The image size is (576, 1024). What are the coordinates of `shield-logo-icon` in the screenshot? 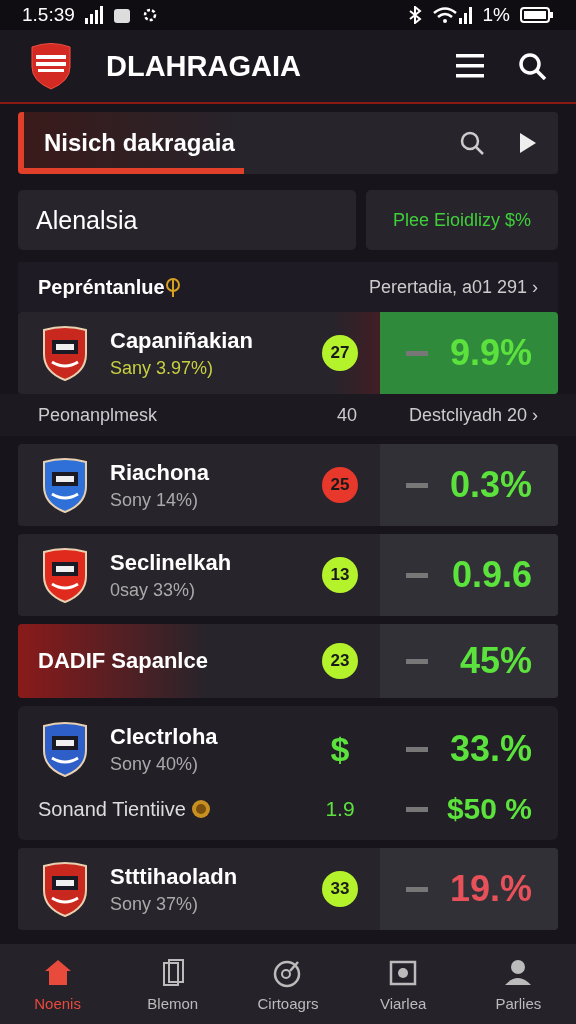 It's located at (51, 66).